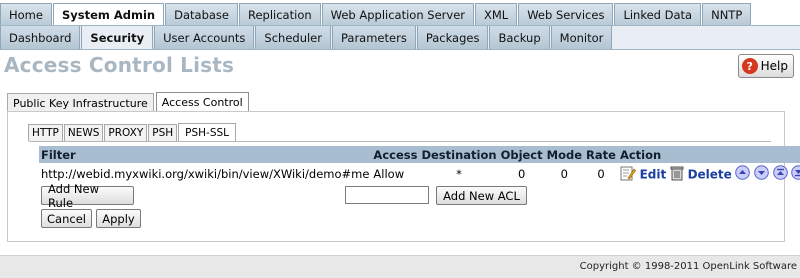 Image resolution: width=800 pixels, height=278 pixels. Describe the element at coordinates (481, 195) in the screenshot. I see `add-new-acl-button: Add New ACL` at that location.